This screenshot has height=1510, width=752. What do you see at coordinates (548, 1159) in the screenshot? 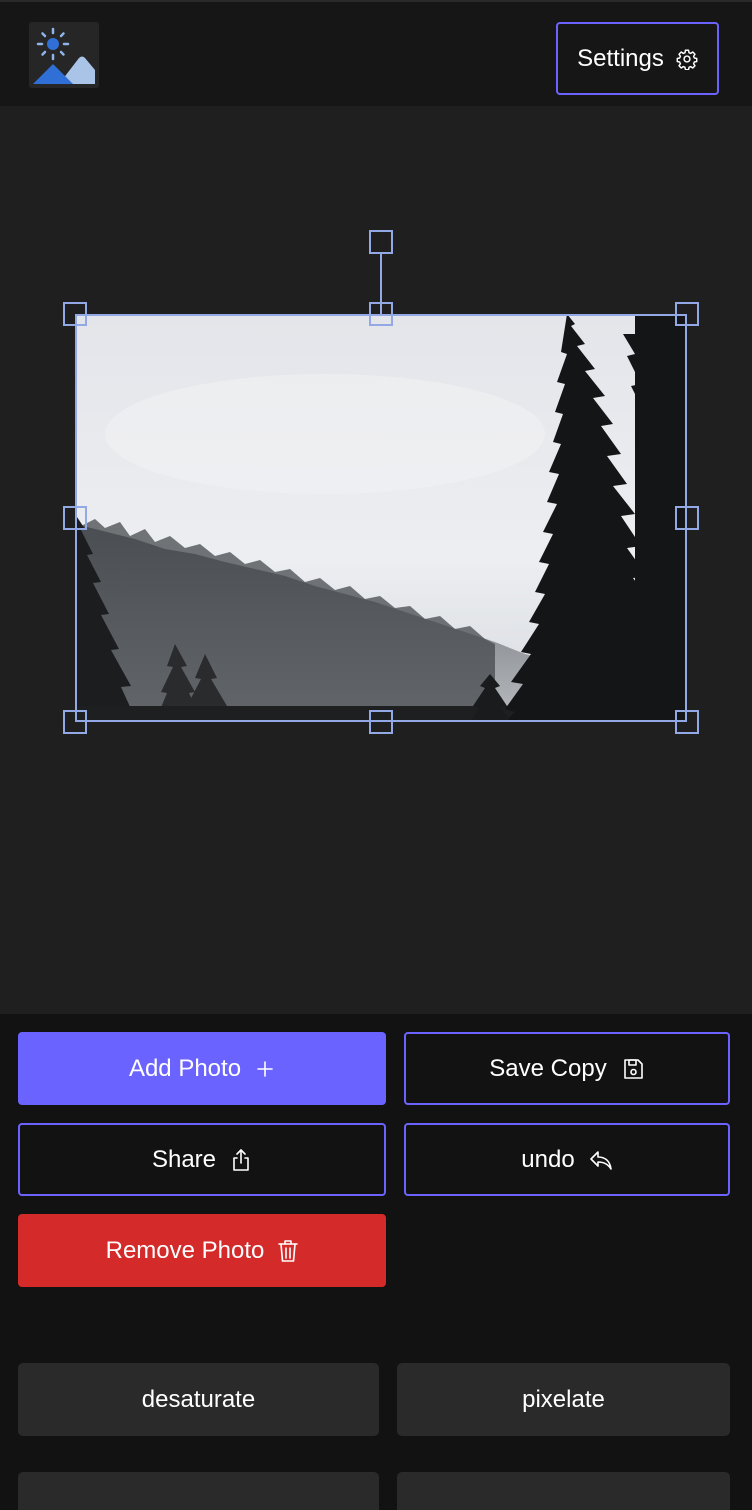
I see `undo-label: undo` at bounding box center [548, 1159].